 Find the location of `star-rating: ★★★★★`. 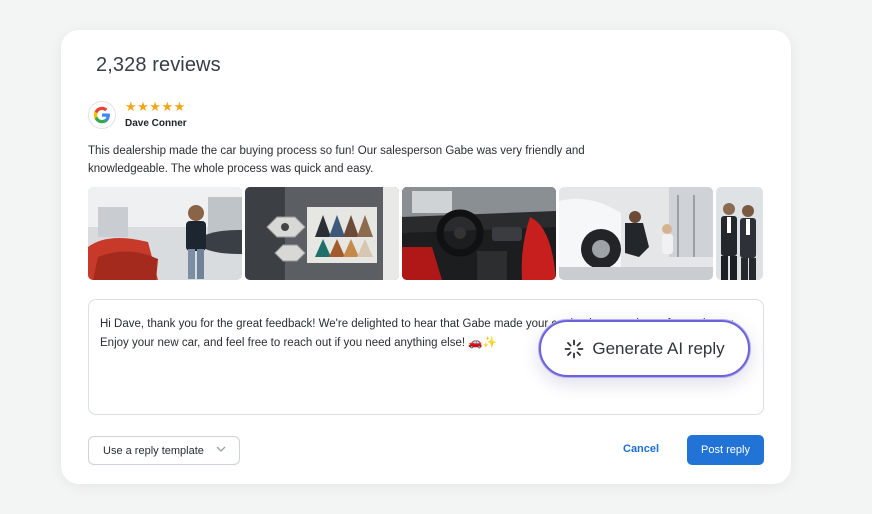

star-rating: ★★★★★ is located at coordinates (155, 106).